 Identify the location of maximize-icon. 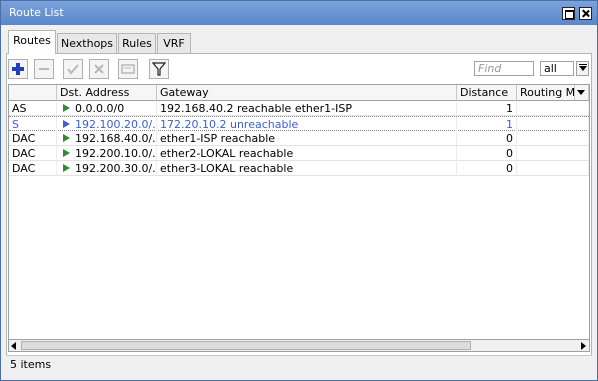
(568, 13).